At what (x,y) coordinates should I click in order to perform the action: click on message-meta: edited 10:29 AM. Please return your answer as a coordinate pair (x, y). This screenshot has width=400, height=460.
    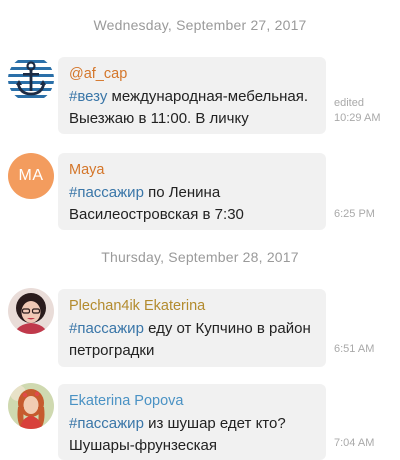
    Looking at the image, I should click on (357, 111).